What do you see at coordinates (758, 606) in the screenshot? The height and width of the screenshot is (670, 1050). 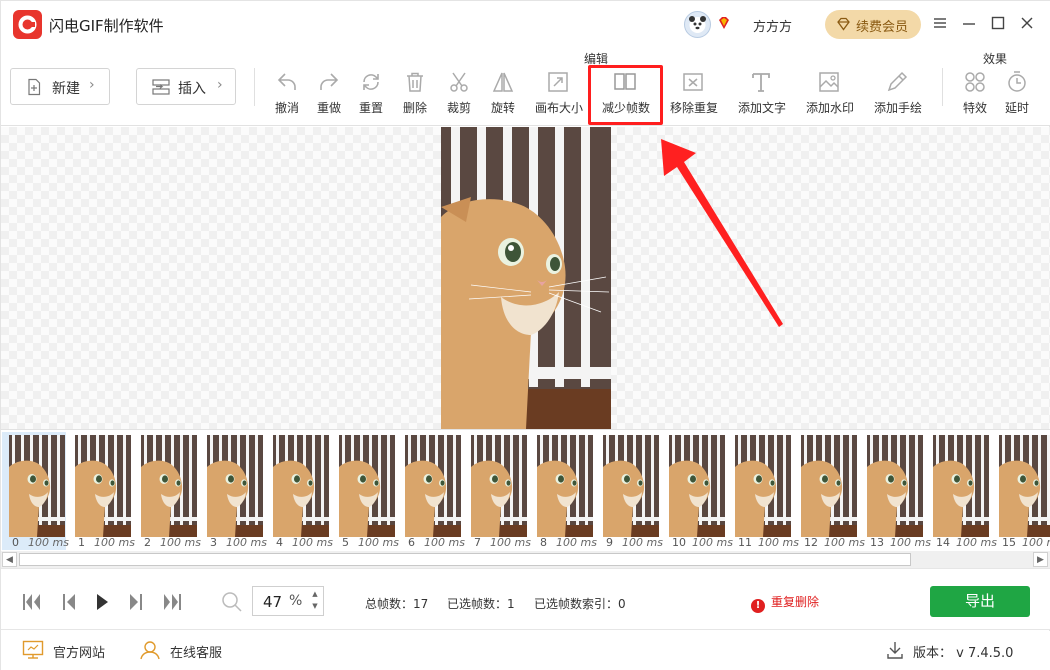 I see `info-icon: !` at bounding box center [758, 606].